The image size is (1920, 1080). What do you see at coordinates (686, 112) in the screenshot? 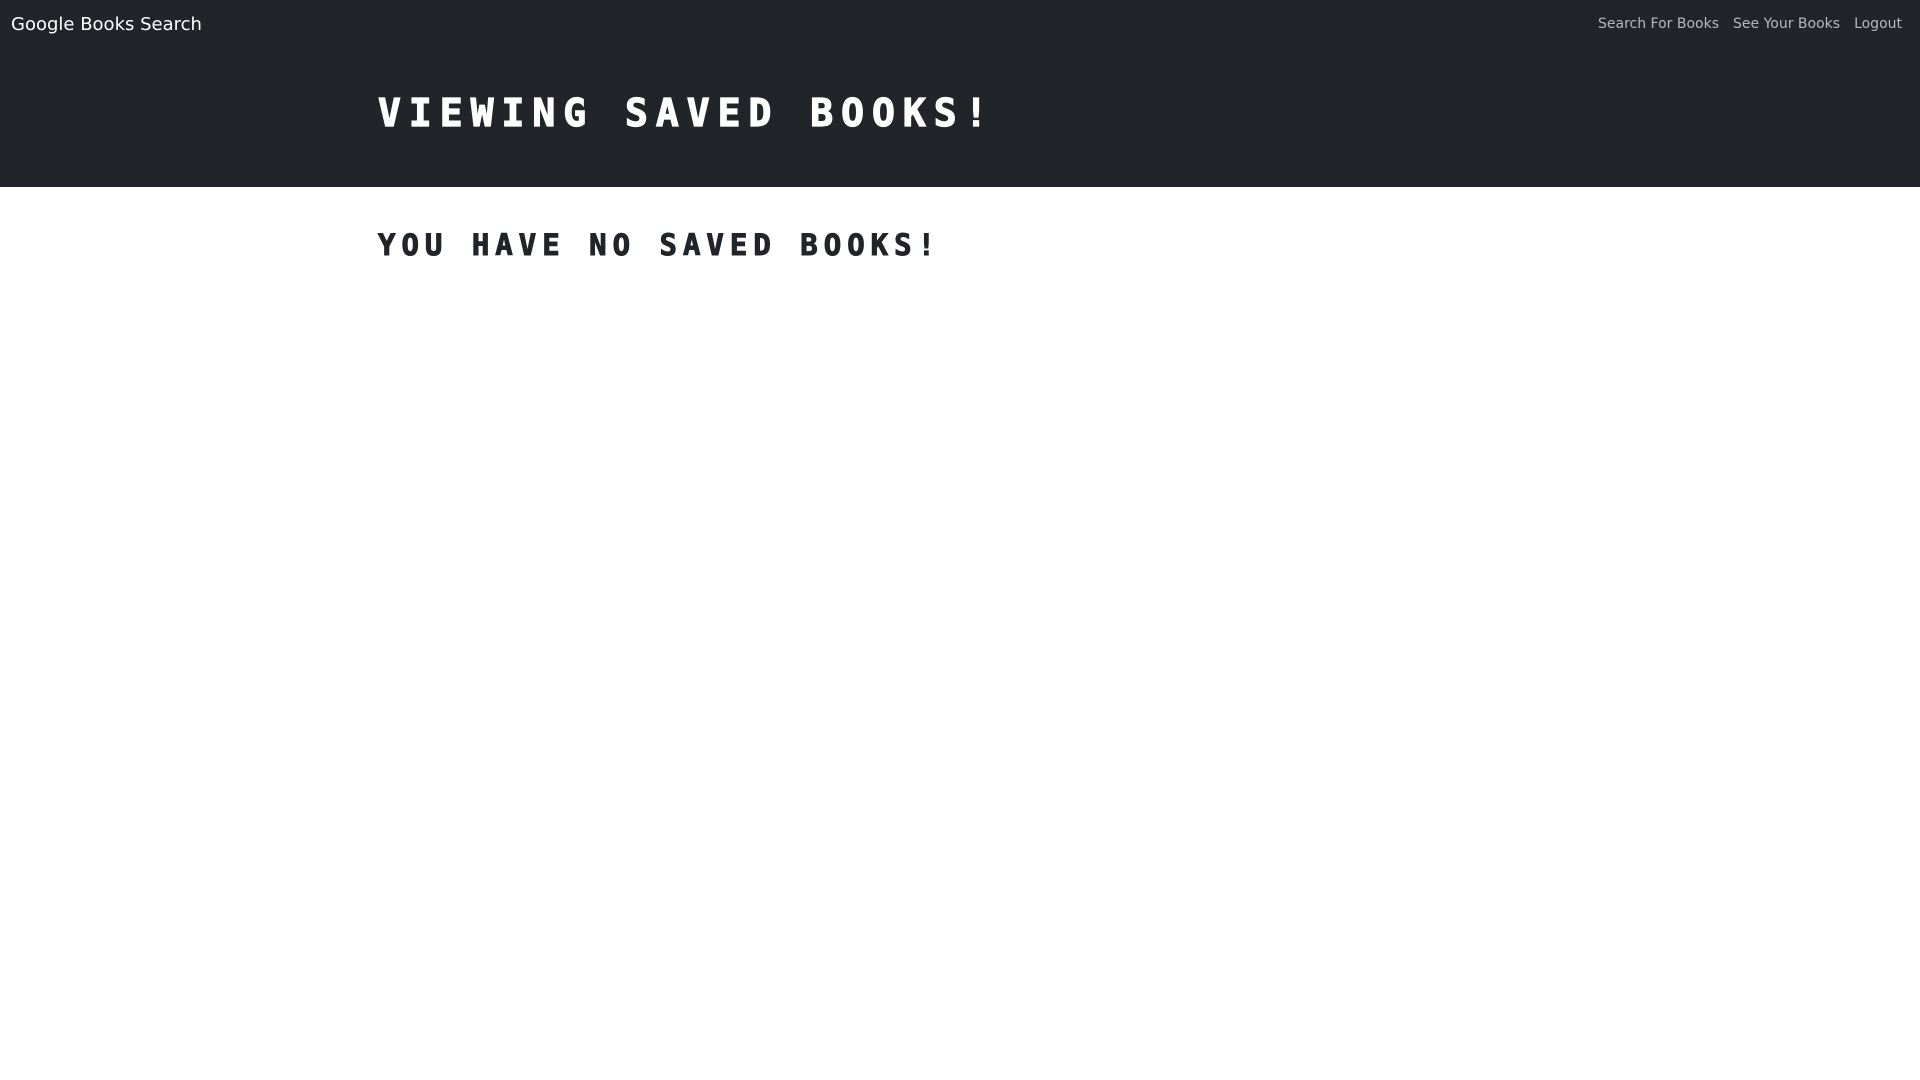
I see `page-title: Viewing saved books!` at bounding box center [686, 112].